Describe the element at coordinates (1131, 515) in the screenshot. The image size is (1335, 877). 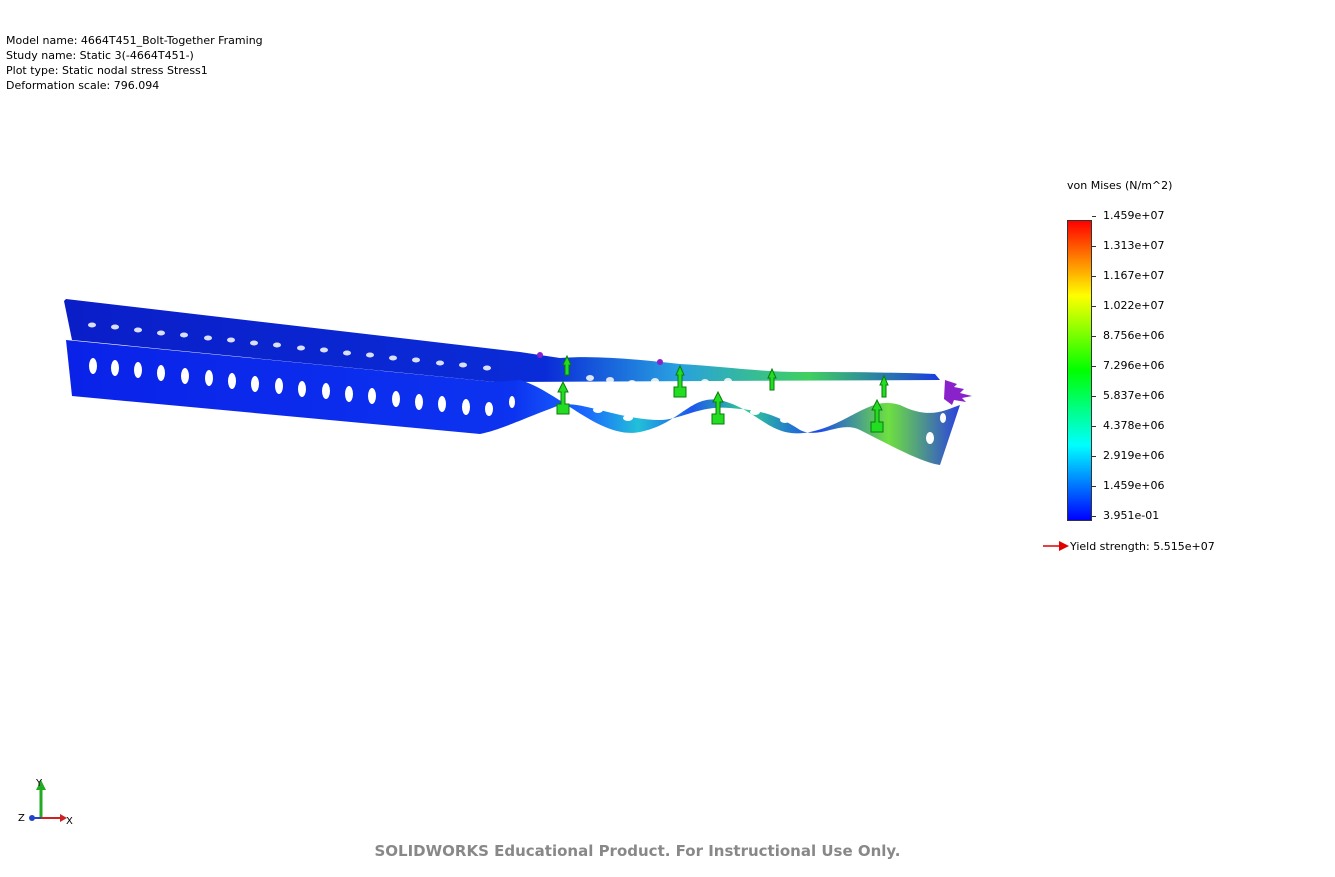
I see `legend-tick-label: 3.951e-01` at that location.